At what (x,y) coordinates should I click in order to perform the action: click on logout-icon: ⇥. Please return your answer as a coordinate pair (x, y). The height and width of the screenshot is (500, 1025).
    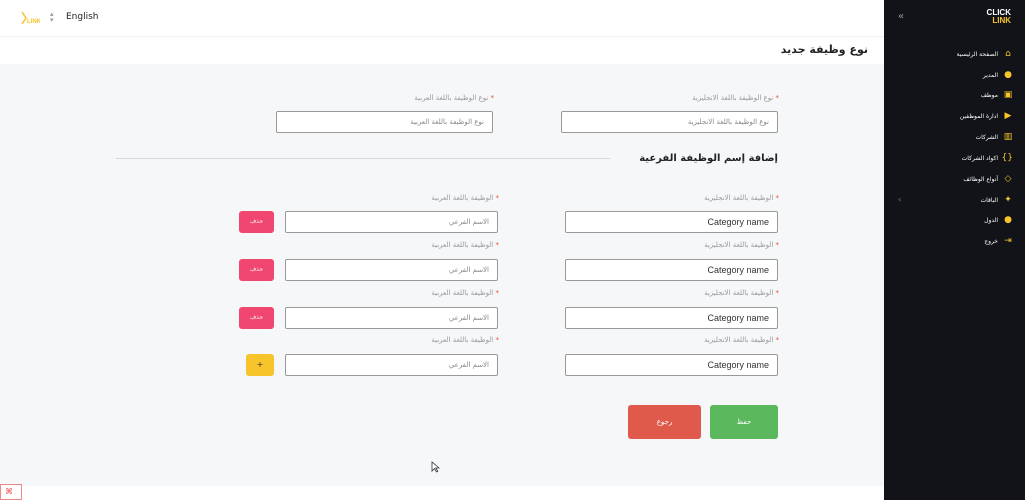
    Looking at the image, I should click on (1008, 241).